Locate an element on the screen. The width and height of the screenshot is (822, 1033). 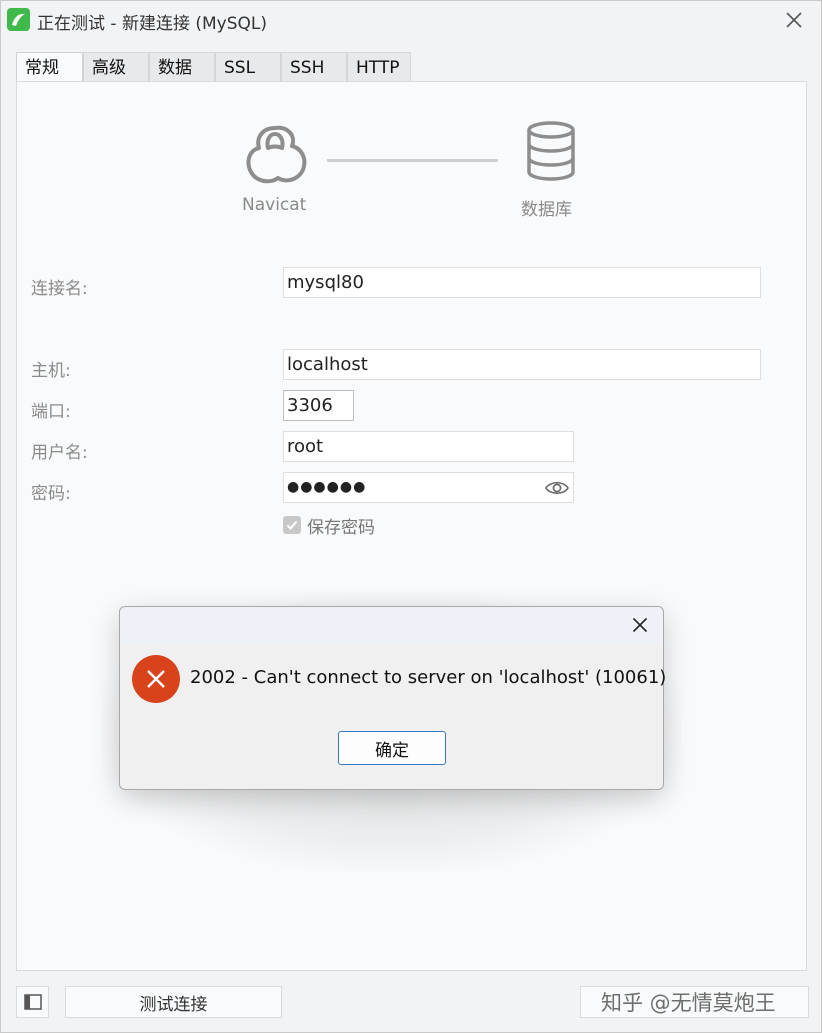
bottom-bar: 测试连接 知乎 @无情莫炮王 is located at coordinates (411, 1004).